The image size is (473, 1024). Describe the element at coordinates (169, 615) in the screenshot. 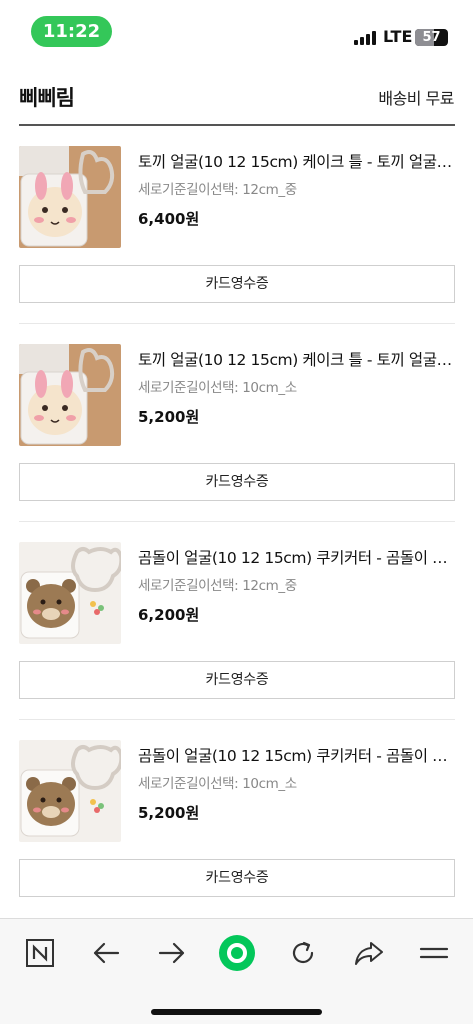

I see `product-price: 6,200원` at that location.